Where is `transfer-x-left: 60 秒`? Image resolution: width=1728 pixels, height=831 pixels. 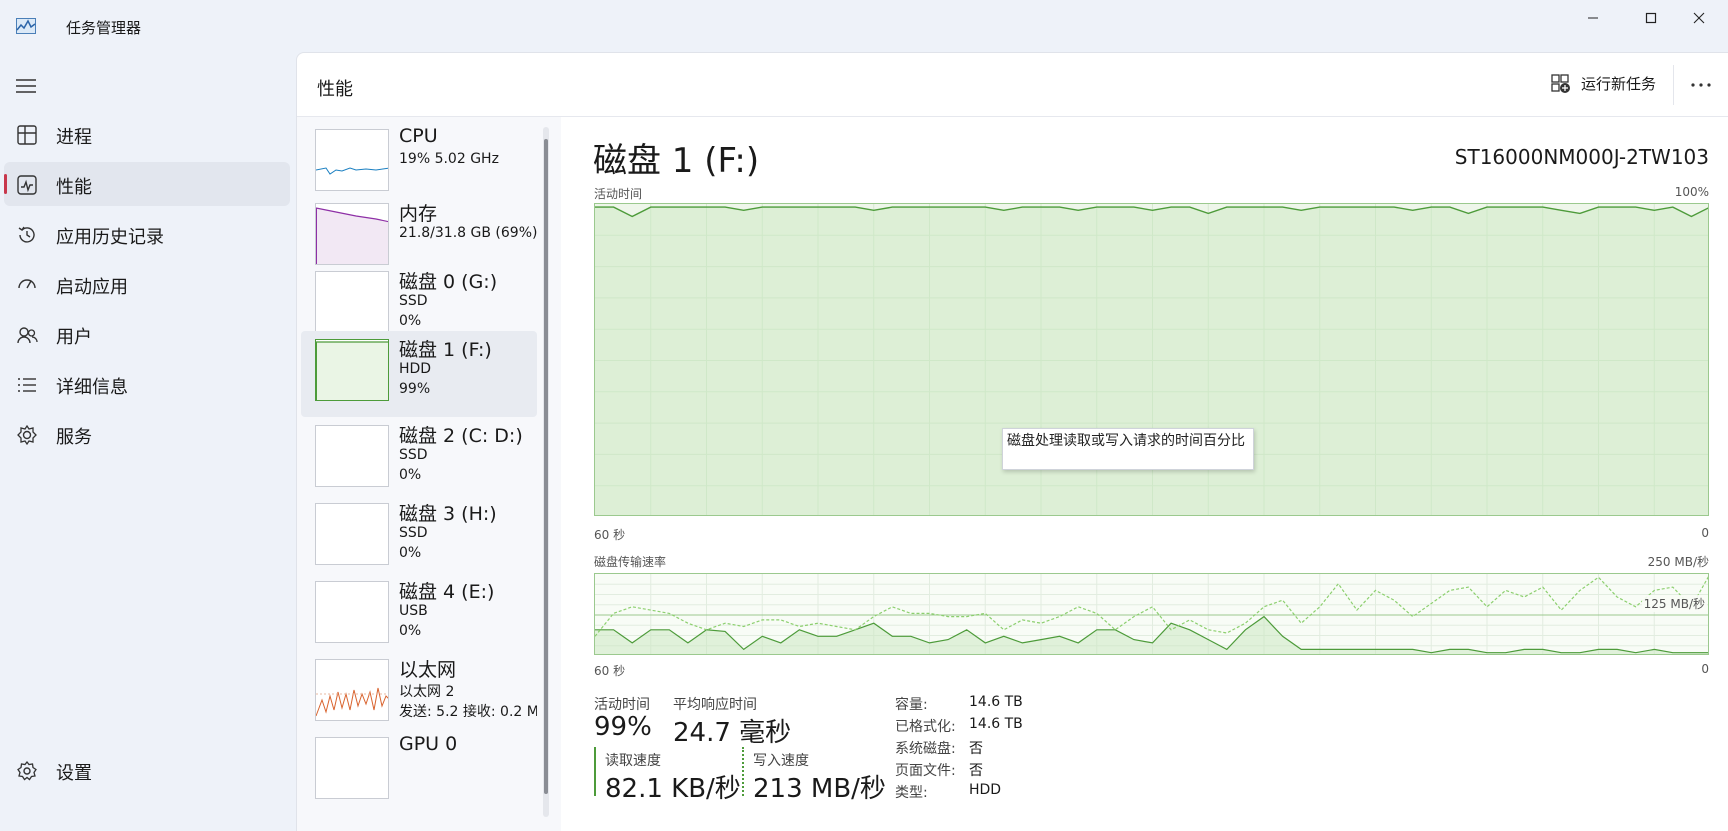
transfer-x-left: 60 秒 is located at coordinates (610, 671).